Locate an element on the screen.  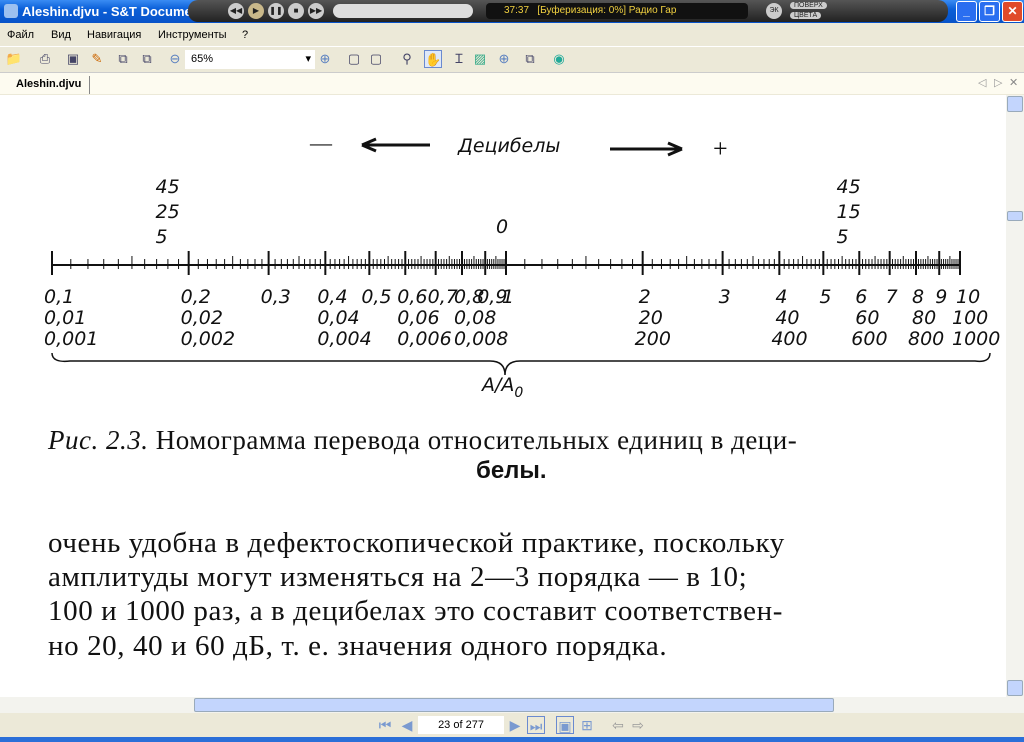
menu-file: Файл is located at coordinates (20, 35).